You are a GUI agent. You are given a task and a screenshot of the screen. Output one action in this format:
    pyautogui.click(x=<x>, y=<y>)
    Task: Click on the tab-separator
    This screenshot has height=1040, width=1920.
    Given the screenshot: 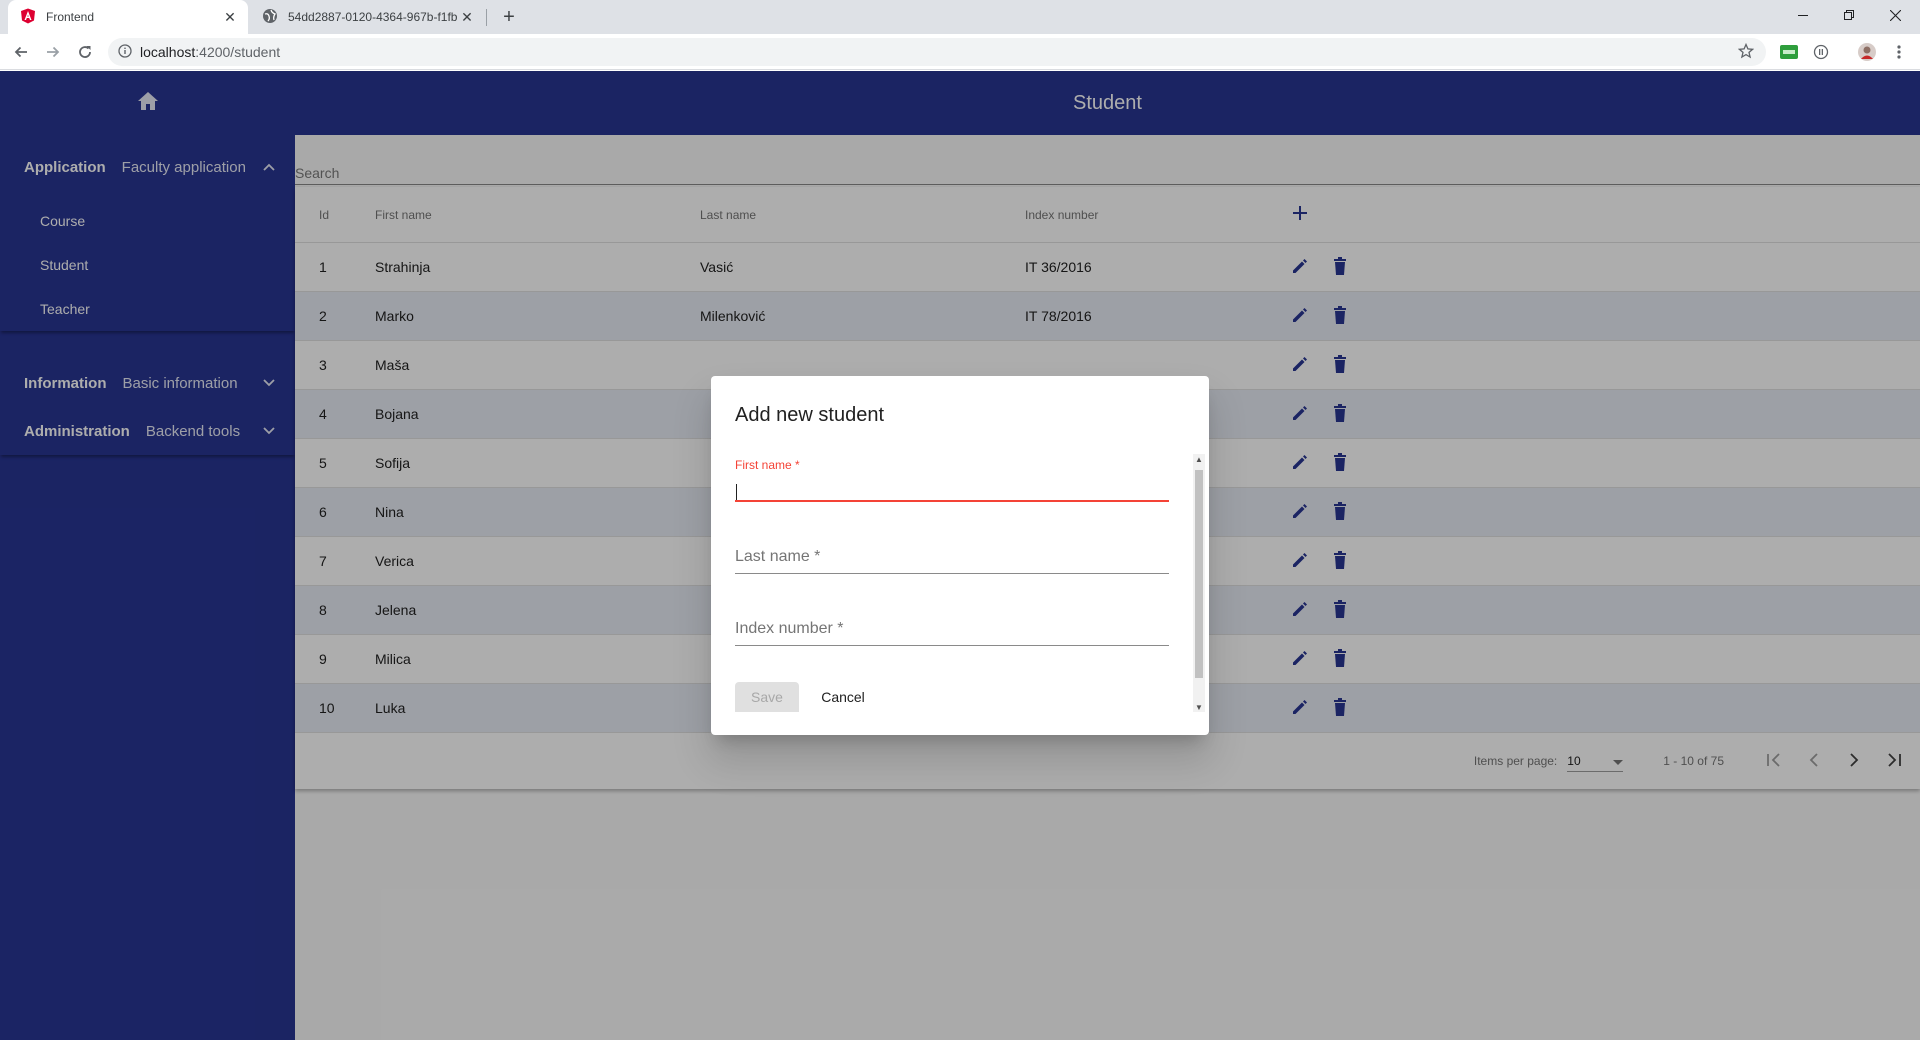 What is the action you would take?
    pyautogui.click(x=486, y=17)
    